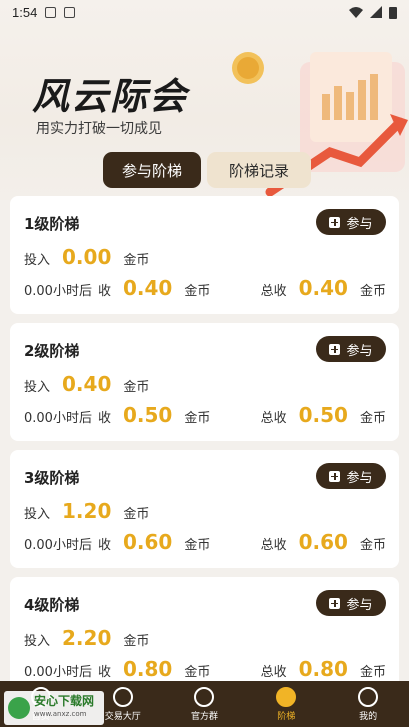 The image size is (409, 727). I want to click on invest-row: 投入 2.20 金币, so click(86, 638).